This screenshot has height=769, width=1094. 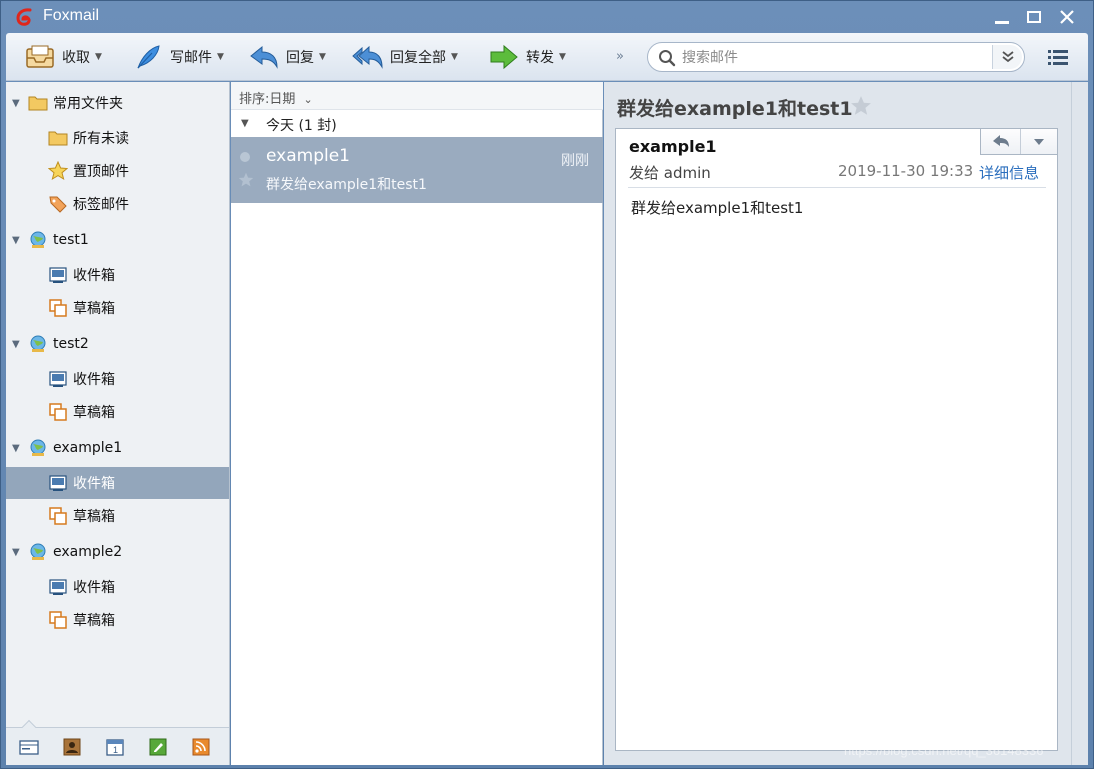 I want to click on folder-inbox-test2: 收件箱, so click(x=117, y=379).